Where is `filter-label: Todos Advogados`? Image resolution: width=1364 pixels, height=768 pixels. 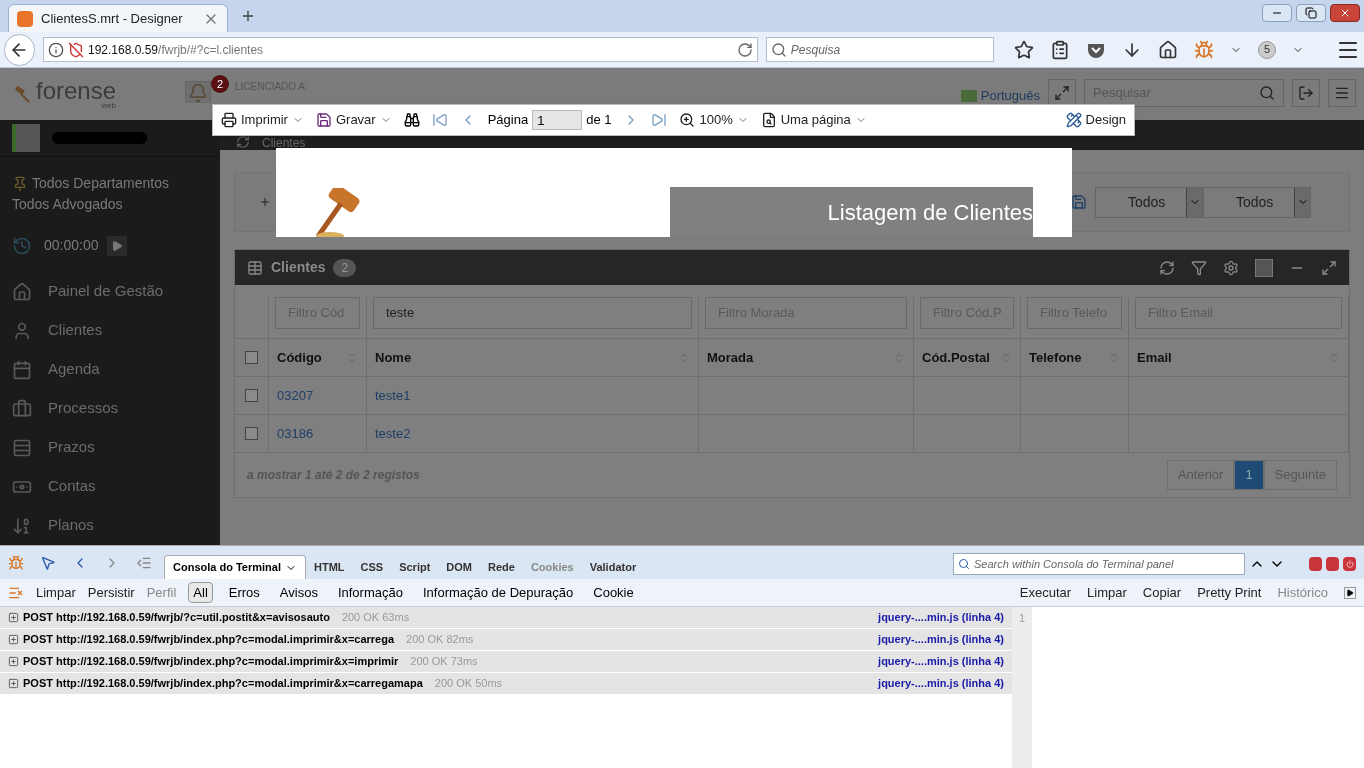
filter-label: Todos Advogados is located at coordinates (67, 204).